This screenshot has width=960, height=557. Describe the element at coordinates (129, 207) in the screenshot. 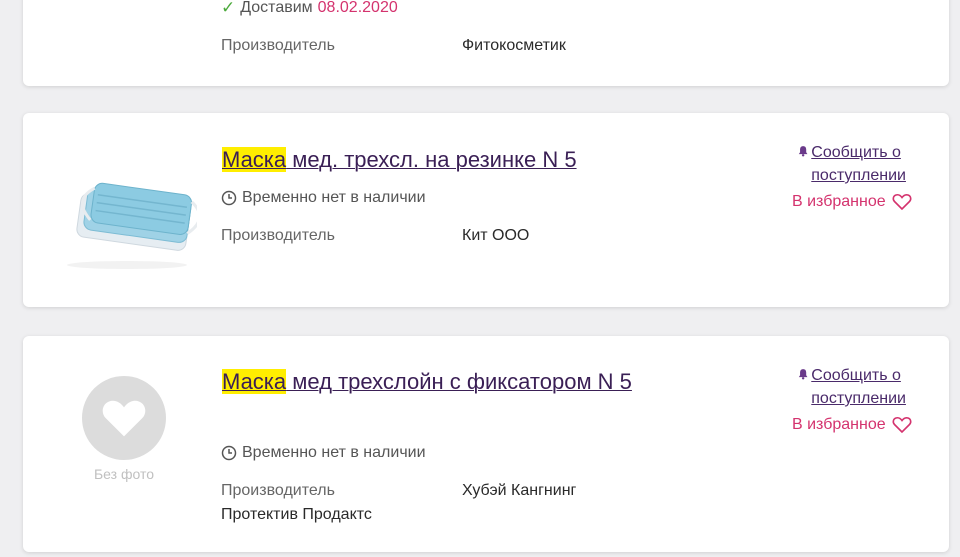

I see `product-image` at that location.